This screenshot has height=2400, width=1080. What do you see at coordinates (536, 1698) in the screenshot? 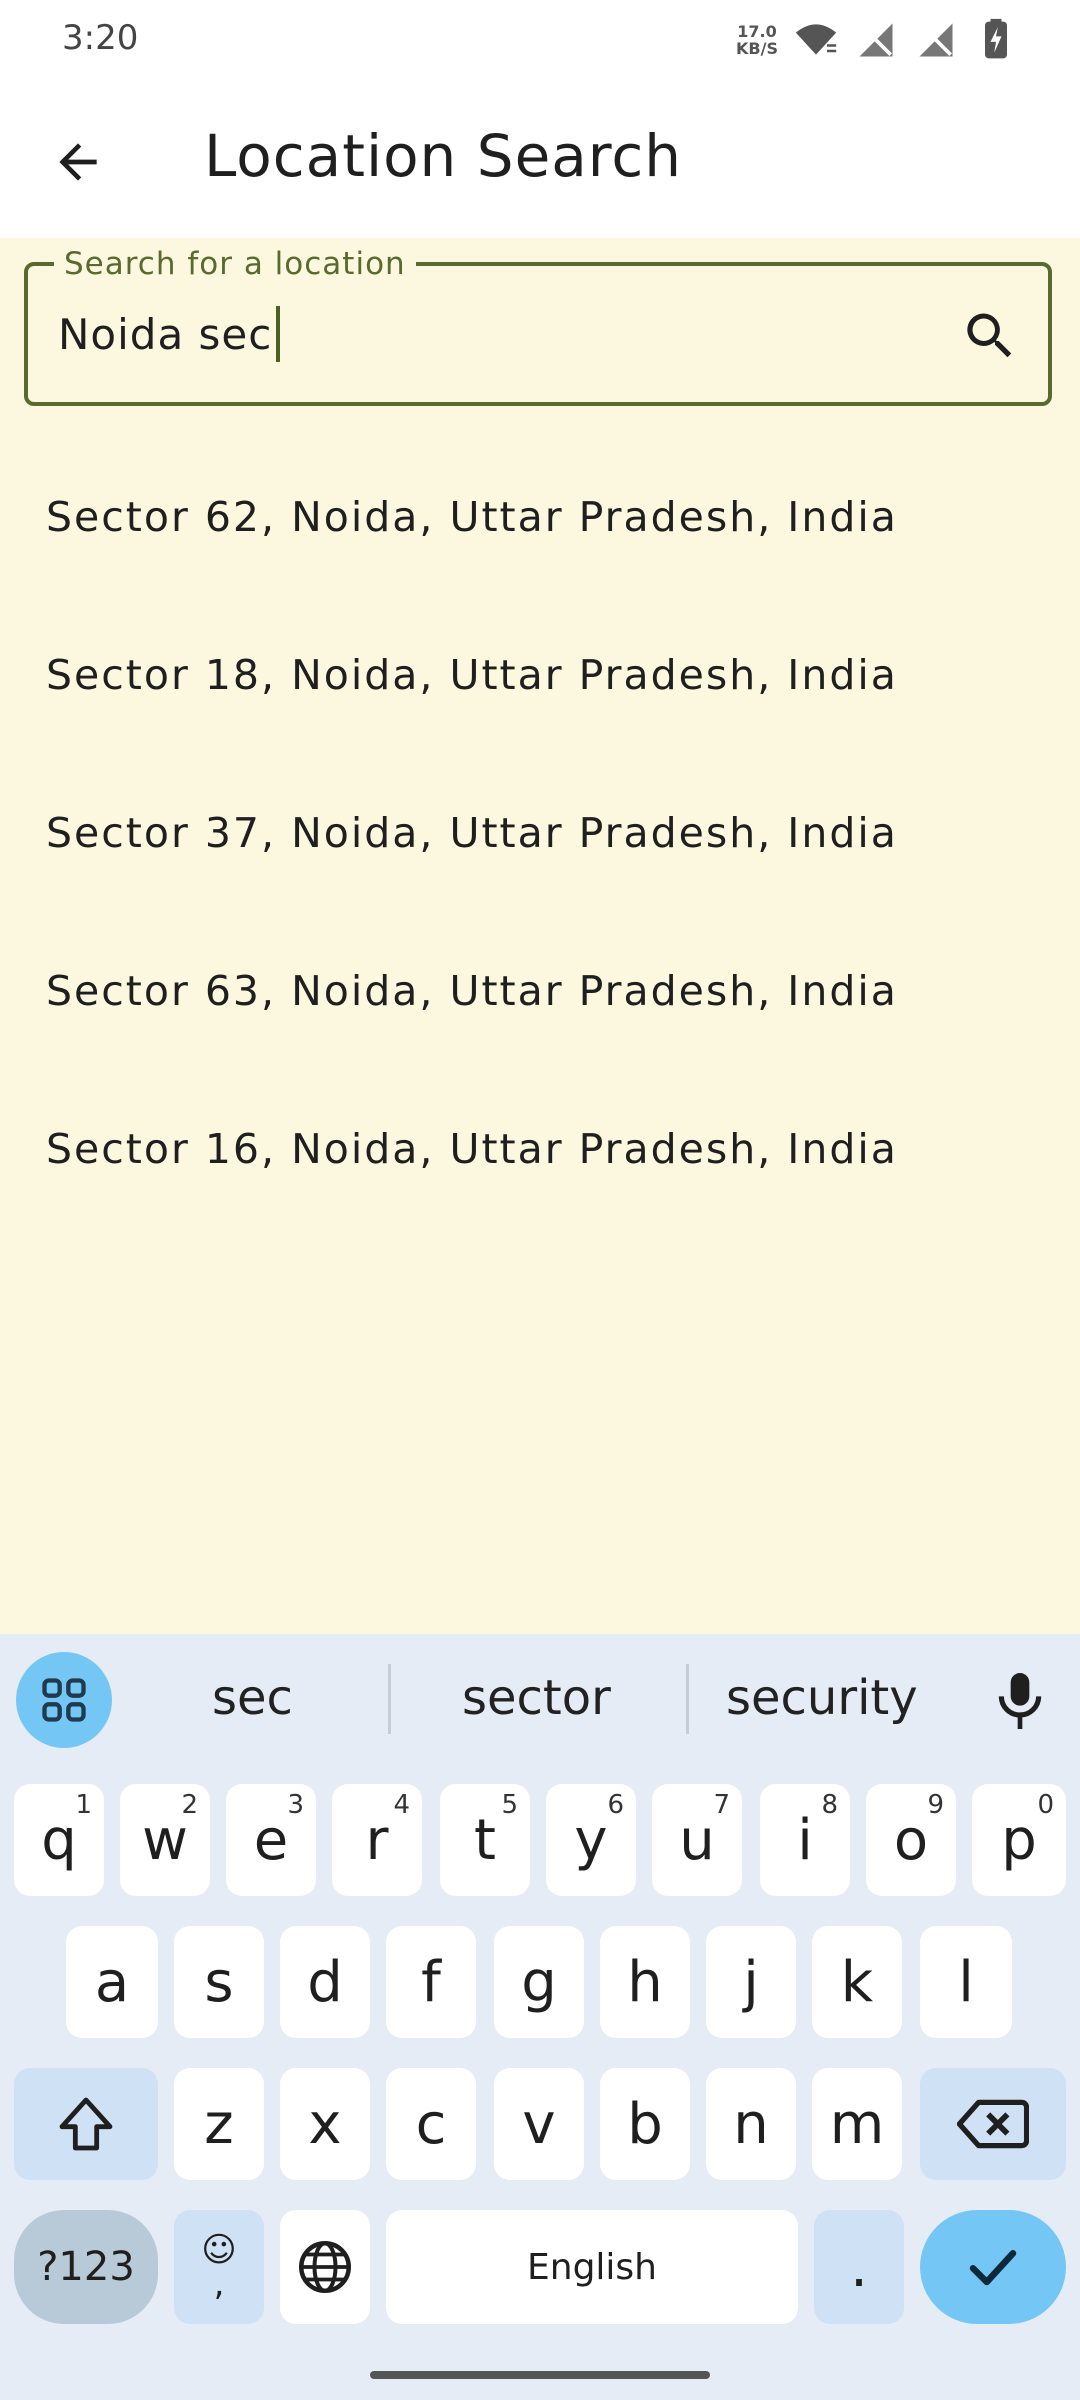
I see `suggestion-2: sector` at bounding box center [536, 1698].